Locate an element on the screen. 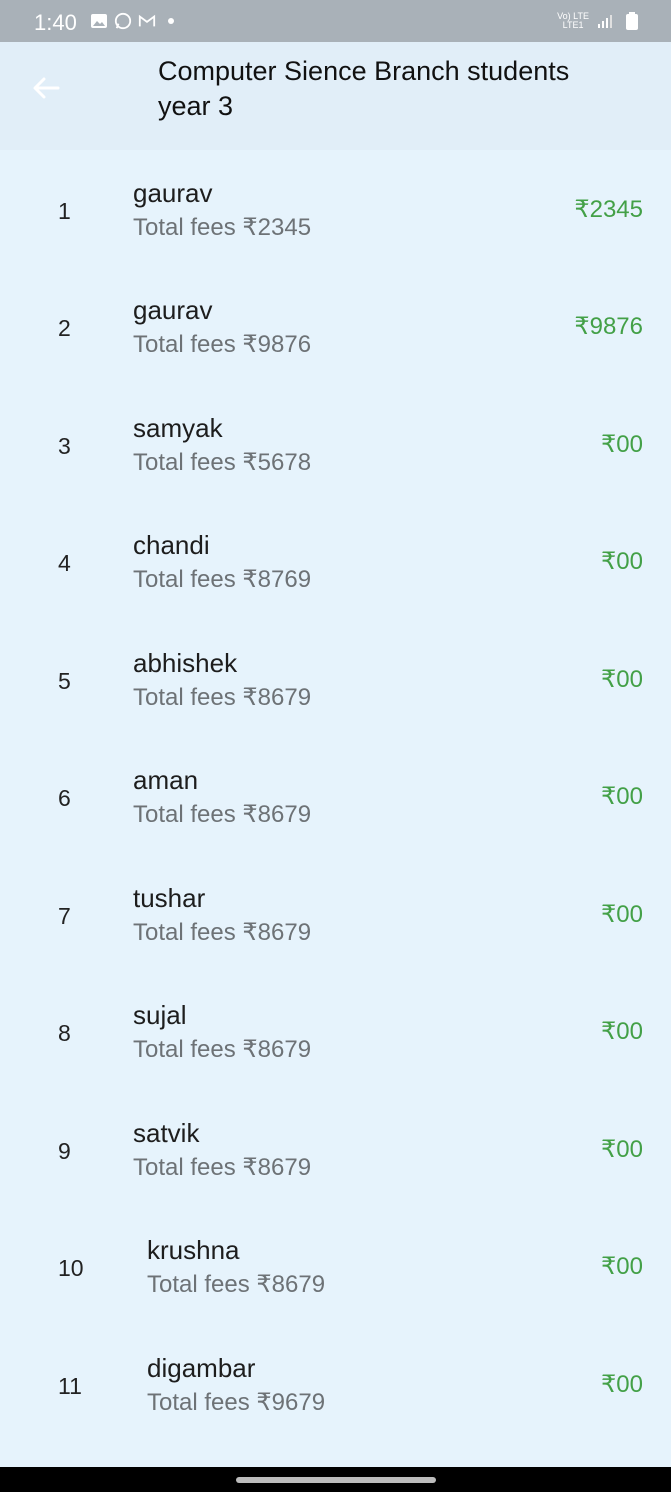 Image resolution: width=671 pixels, height=1492 pixels. student-index: 6 is located at coordinates (64, 798).